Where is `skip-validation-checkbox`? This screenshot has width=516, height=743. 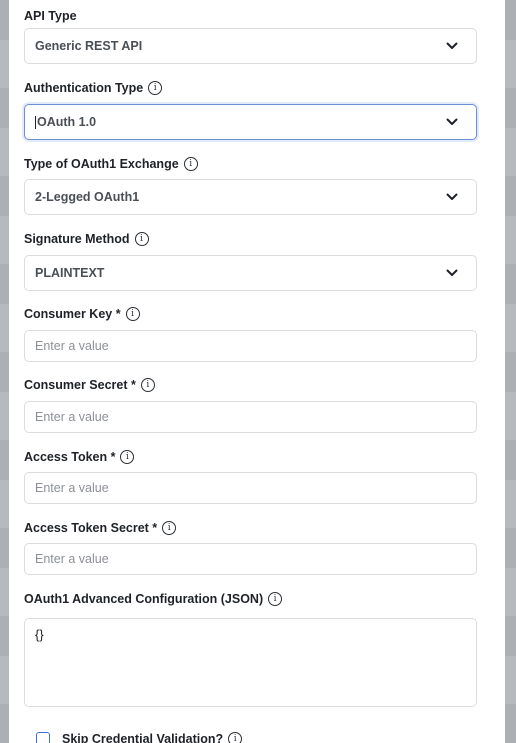 skip-validation-checkbox is located at coordinates (43, 737).